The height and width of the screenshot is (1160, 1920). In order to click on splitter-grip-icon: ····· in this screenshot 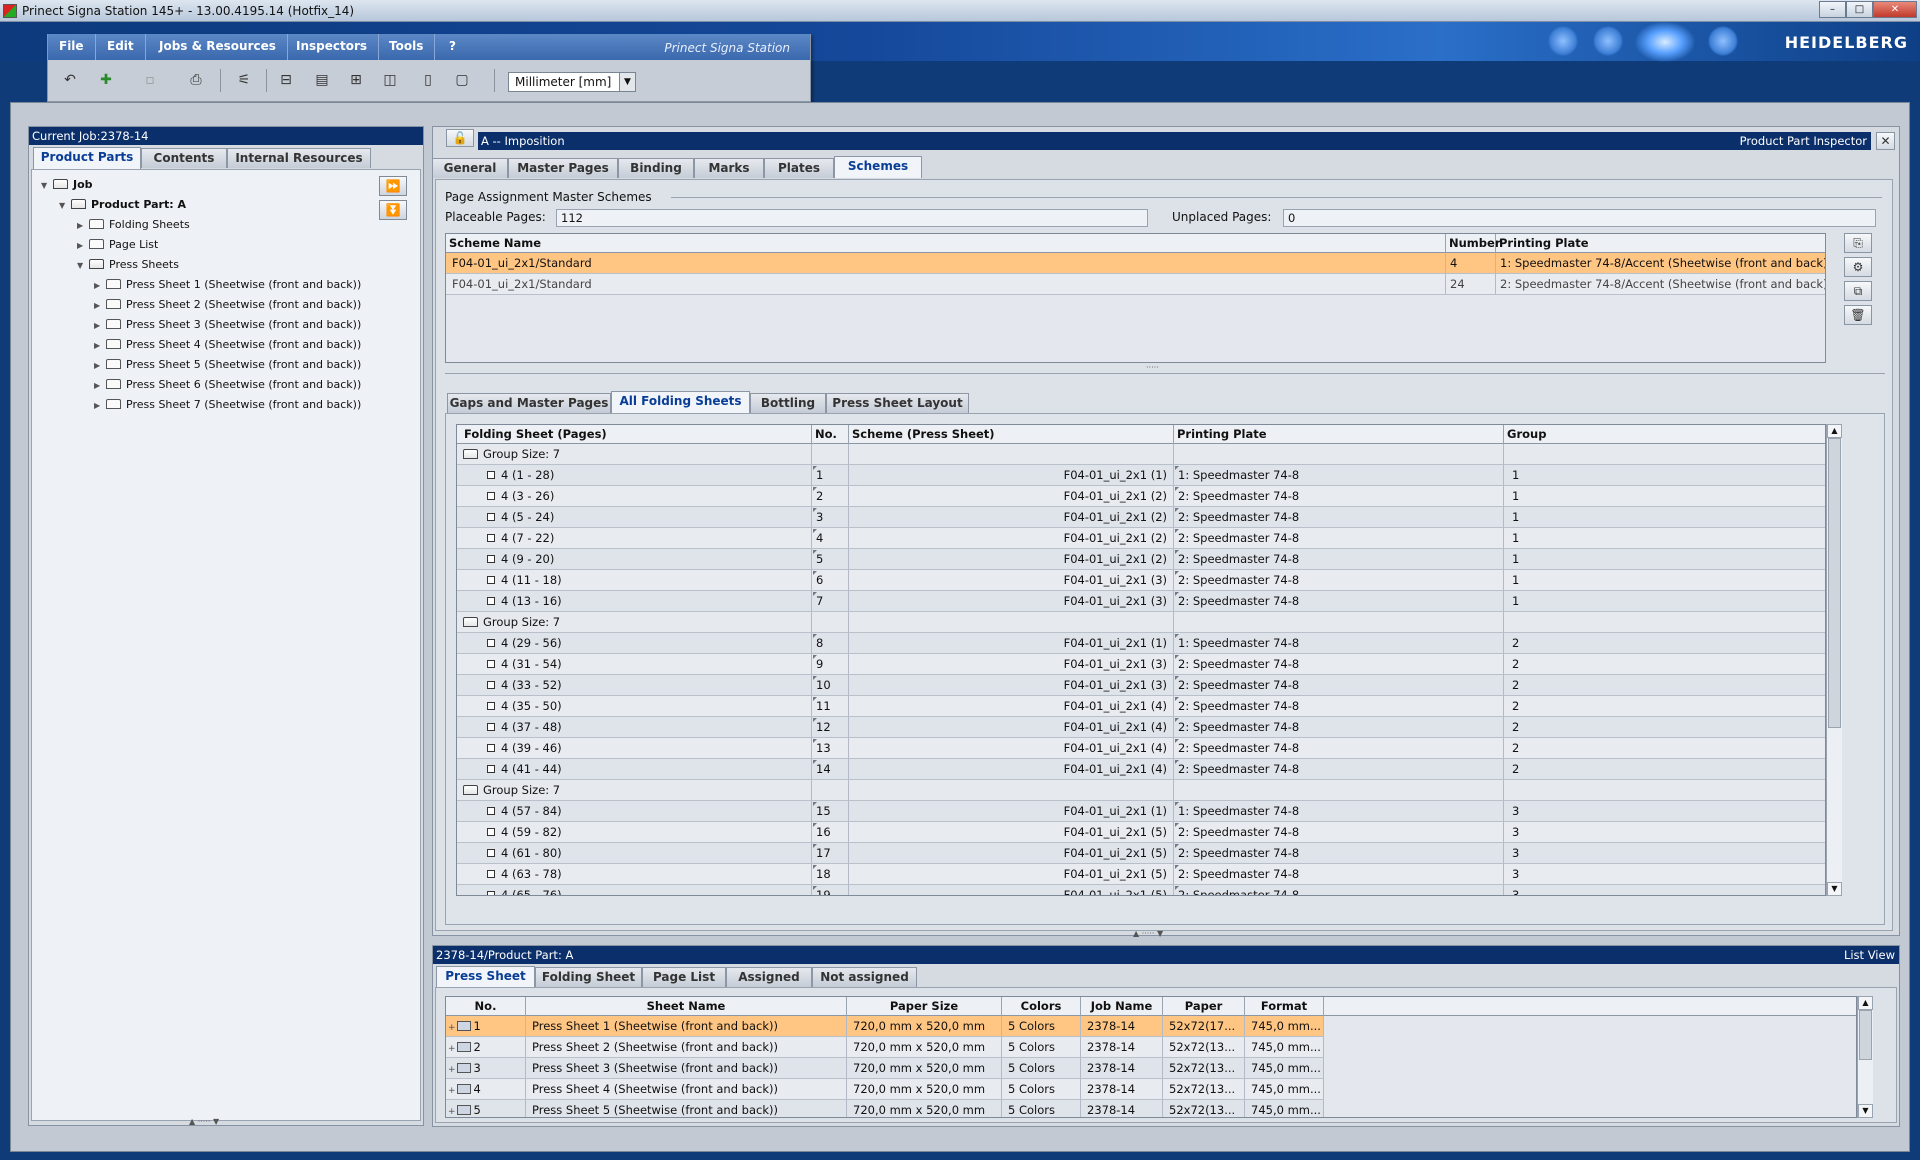, I will do `click(1152, 367)`.